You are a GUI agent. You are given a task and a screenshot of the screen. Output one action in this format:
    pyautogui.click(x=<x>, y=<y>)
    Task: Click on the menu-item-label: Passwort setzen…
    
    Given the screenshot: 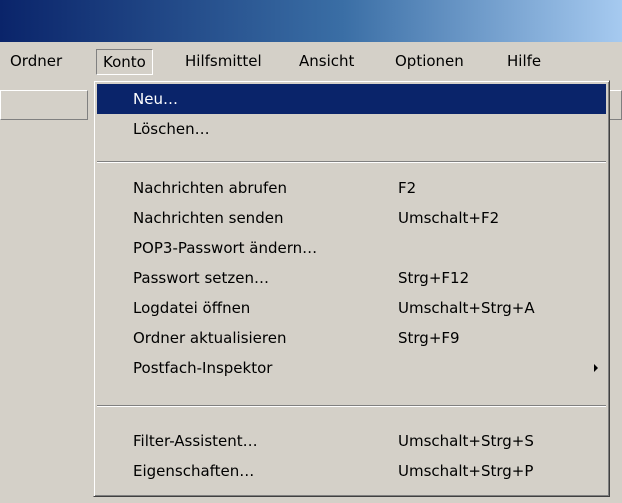 What is the action you would take?
    pyautogui.click(x=201, y=278)
    